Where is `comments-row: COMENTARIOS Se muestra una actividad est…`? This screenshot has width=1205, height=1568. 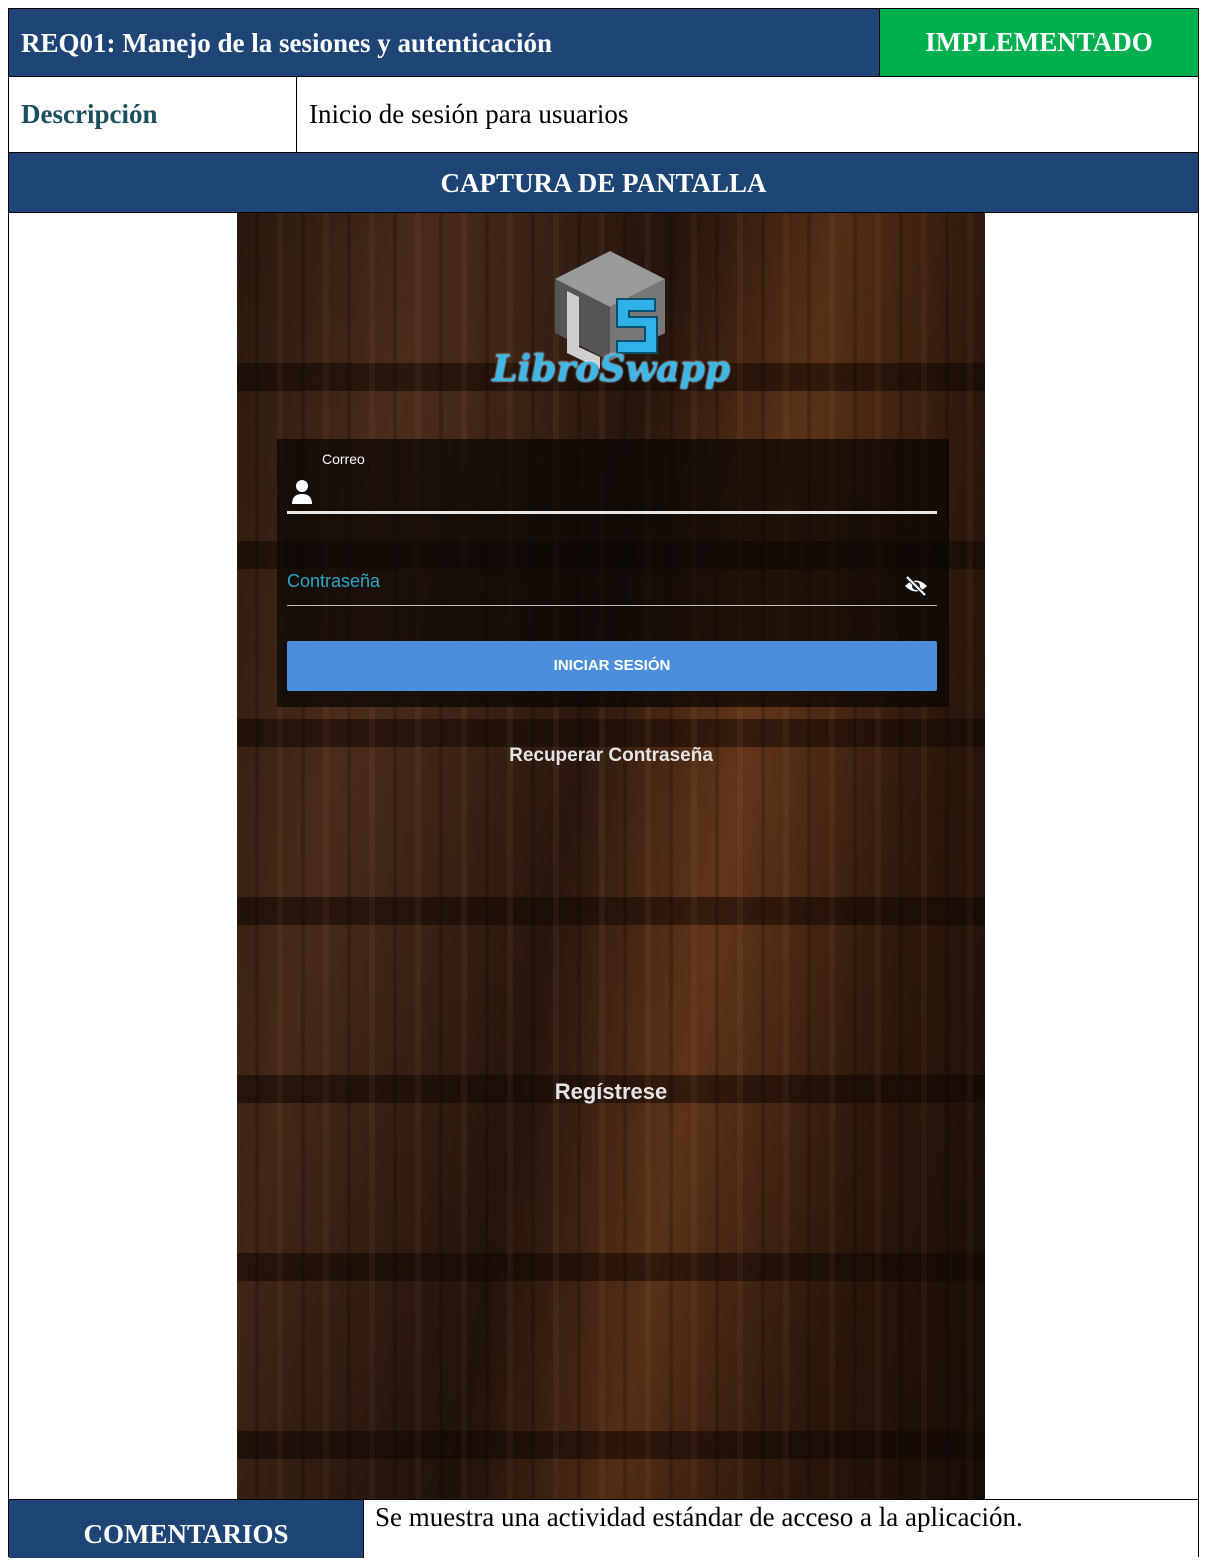
comments-row: COMENTARIOS Se muestra una actividad est… is located at coordinates (603, 1528).